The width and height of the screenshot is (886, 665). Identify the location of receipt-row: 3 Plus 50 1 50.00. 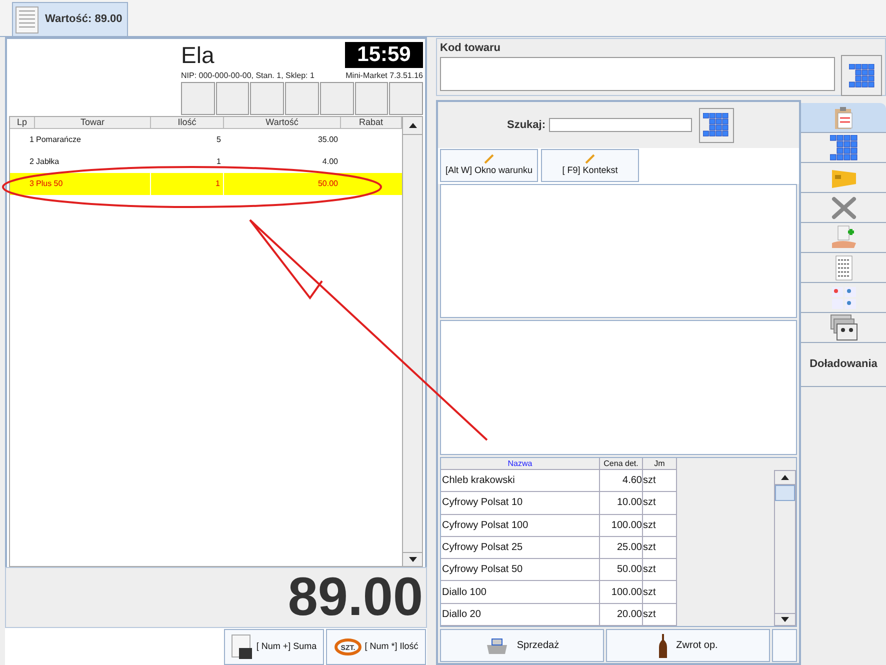
(206, 184).